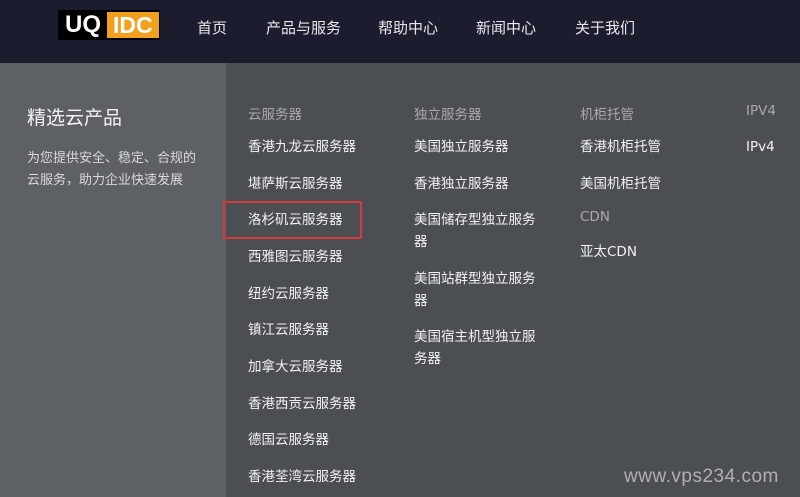 Image resolution: width=800 pixels, height=497 pixels. What do you see at coordinates (605, 27) in the screenshot?
I see `nav-about: 关于我们` at bounding box center [605, 27].